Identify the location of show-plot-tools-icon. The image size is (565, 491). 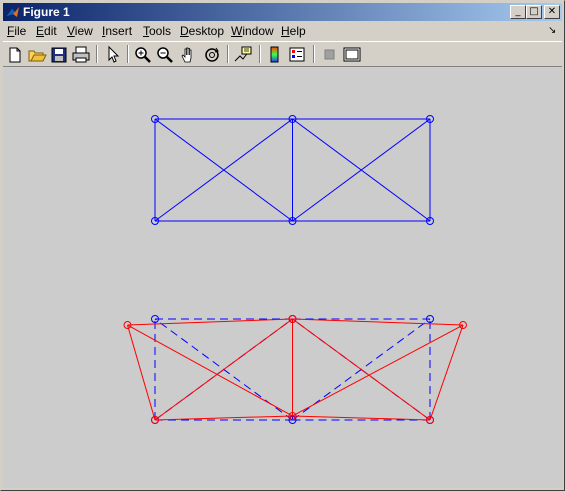
(352, 54).